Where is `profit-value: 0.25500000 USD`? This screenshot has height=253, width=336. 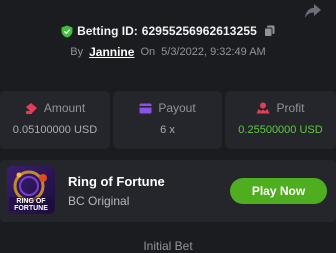
profit-value: 0.25500000 USD is located at coordinates (280, 130).